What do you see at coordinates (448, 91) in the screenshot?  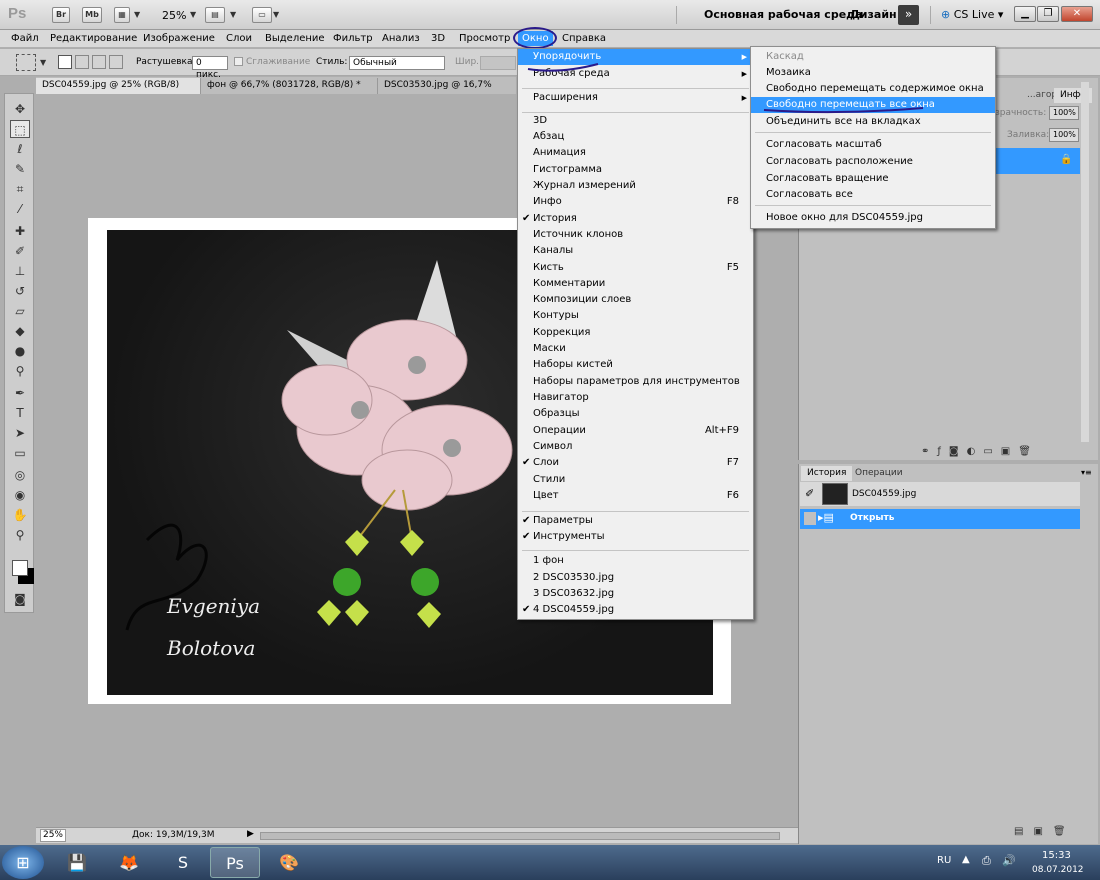 I see `tab-dsc03530: DSC03530.jpg @ 16,7% (RGB/8` at bounding box center [448, 91].